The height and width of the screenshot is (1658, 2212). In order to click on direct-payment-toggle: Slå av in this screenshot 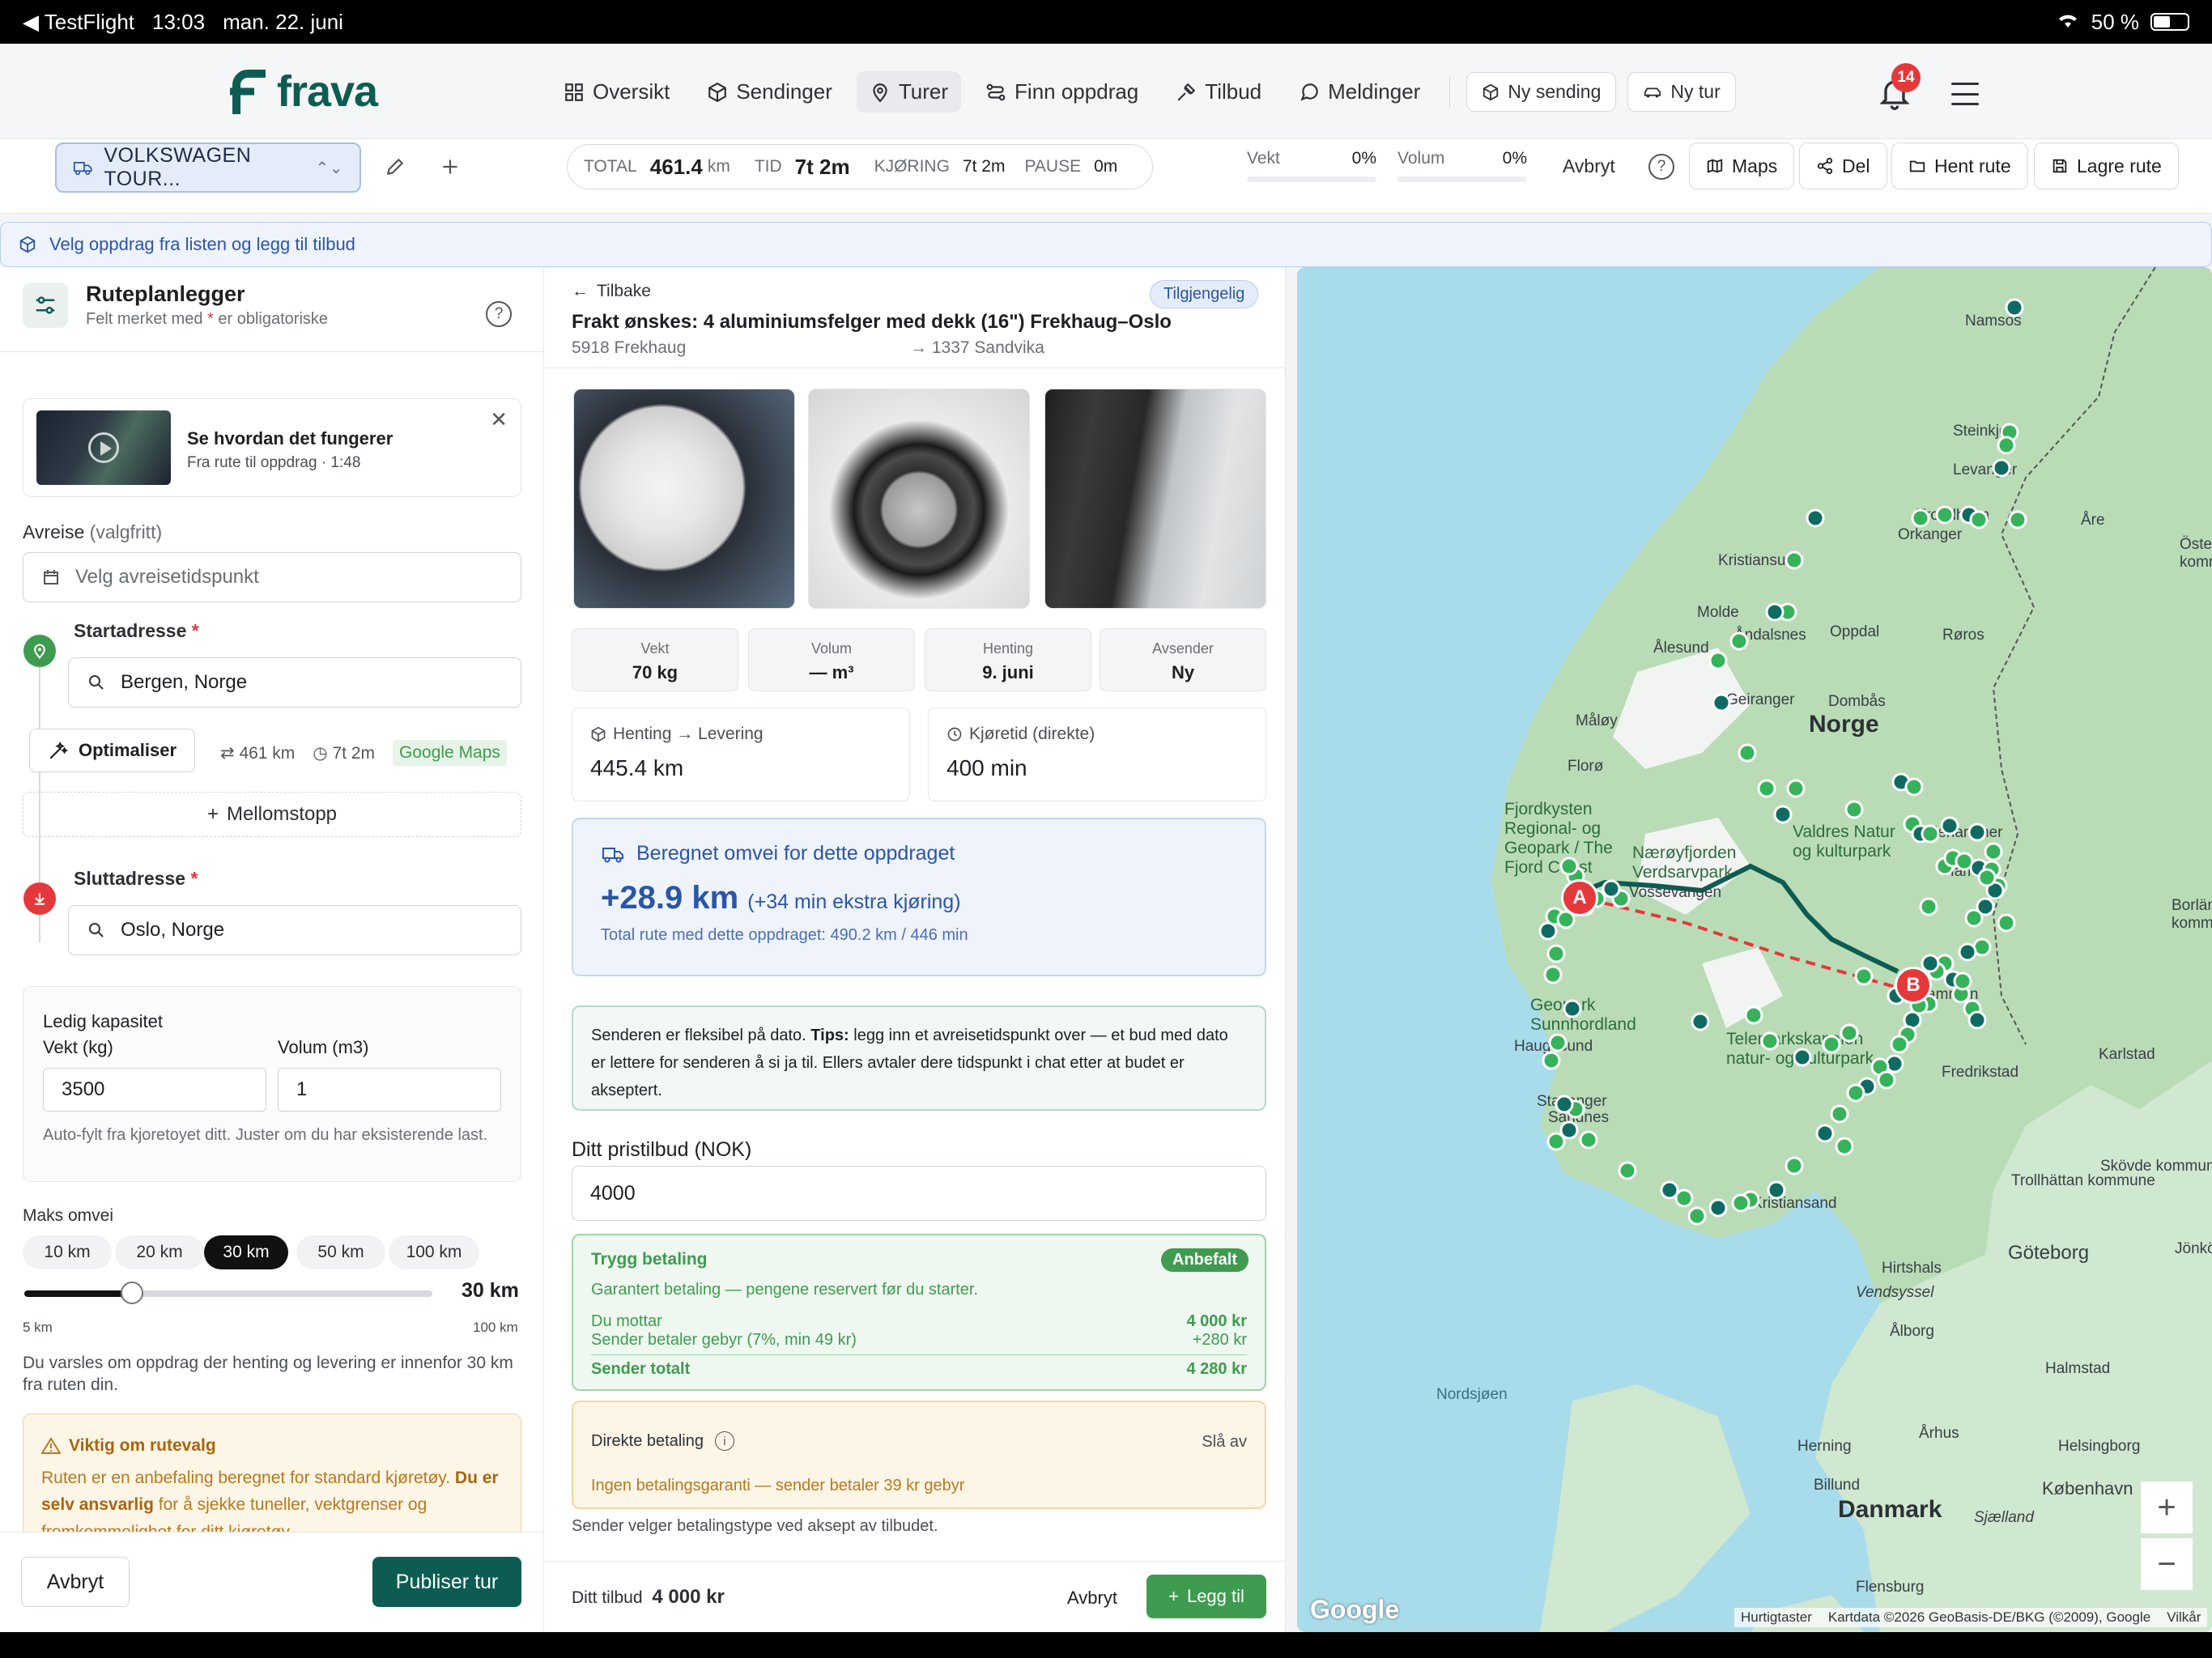, I will do `click(1224, 1442)`.